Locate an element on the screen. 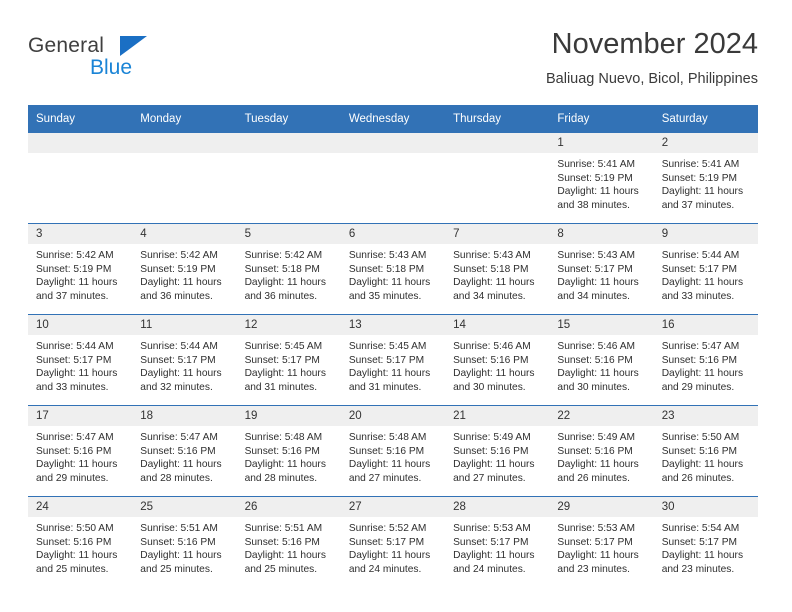 The image size is (792, 612). weekday-header-saturday: Saturday is located at coordinates (705, 119).